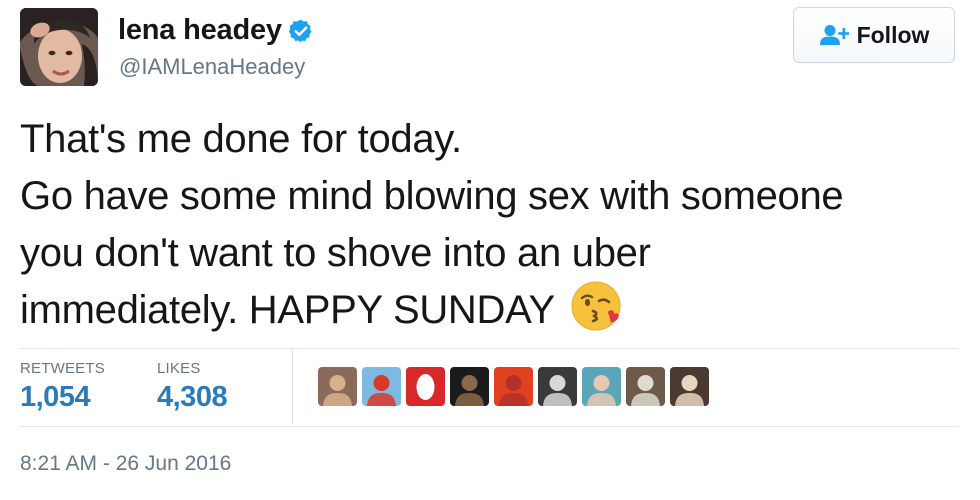  I want to click on stats-top-divider, so click(489, 348).